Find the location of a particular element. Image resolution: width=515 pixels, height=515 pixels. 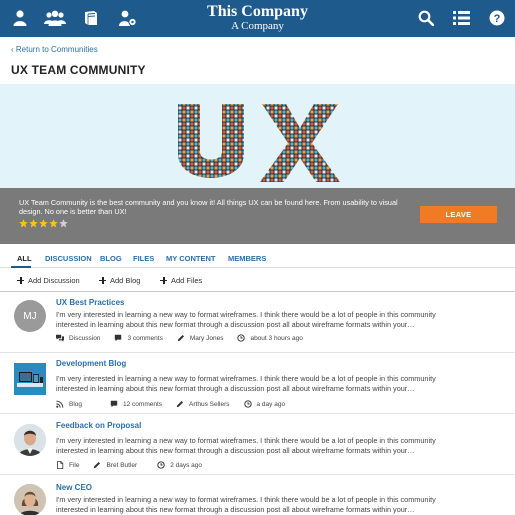

meta-type: Blog is located at coordinates (69, 404).